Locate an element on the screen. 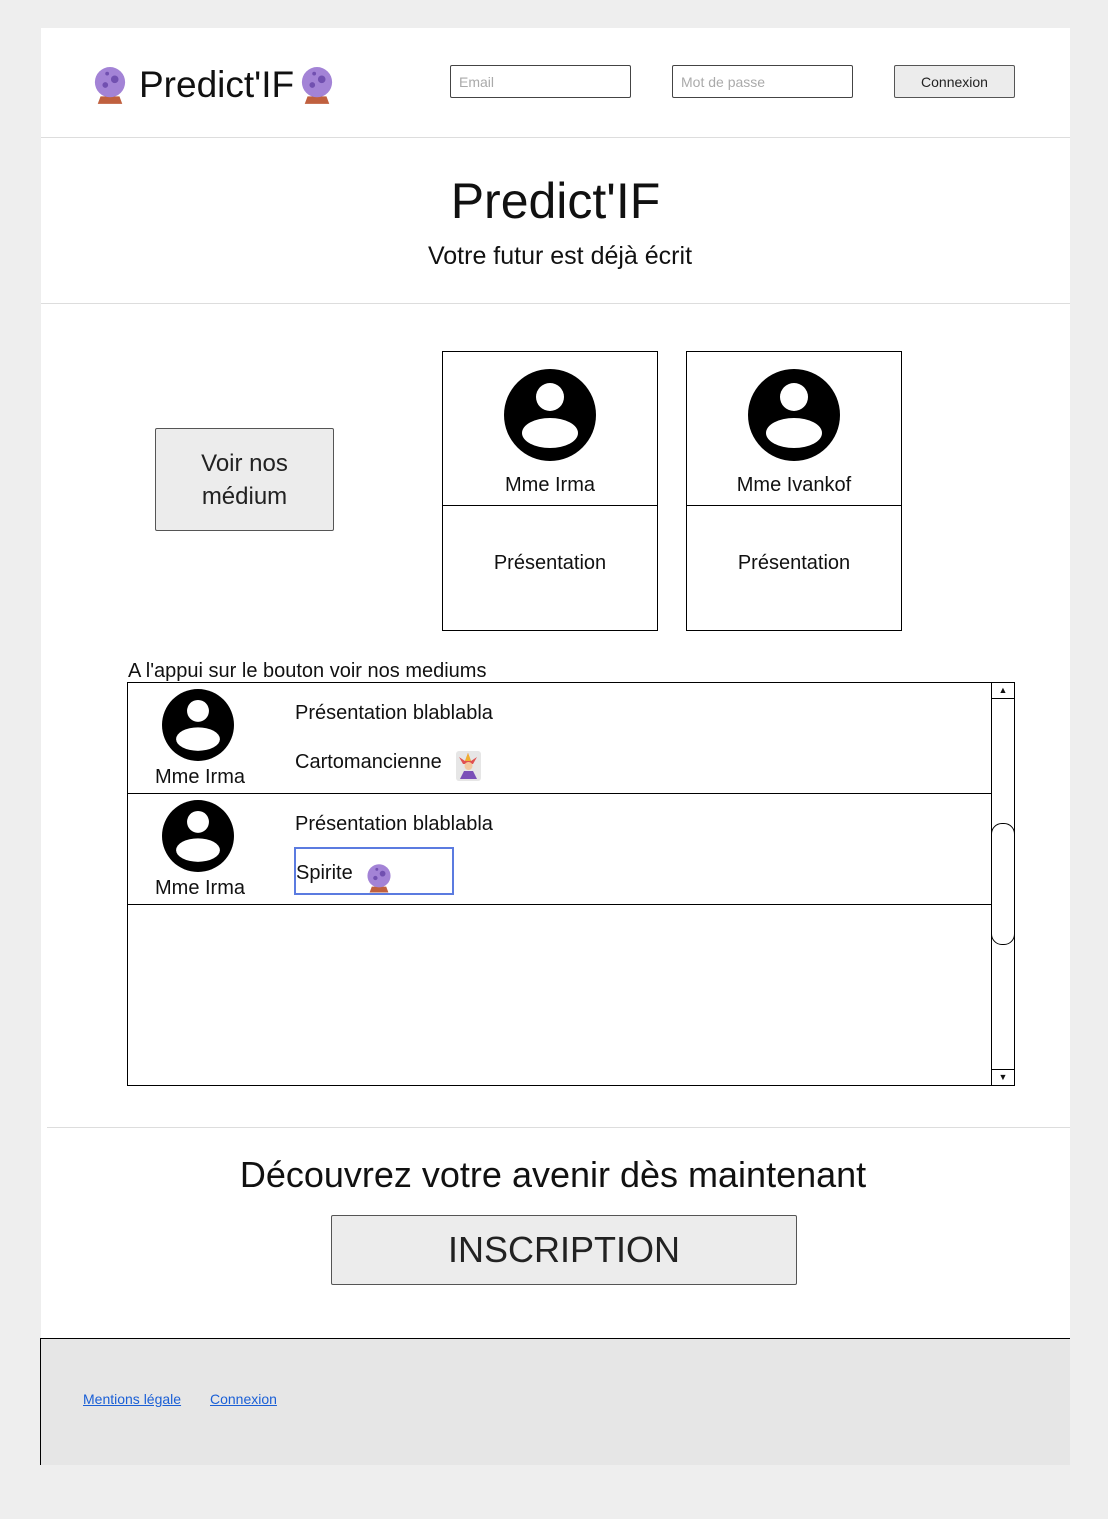 The width and height of the screenshot is (1108, 1519). email-input is located at coordinates (540, 81).